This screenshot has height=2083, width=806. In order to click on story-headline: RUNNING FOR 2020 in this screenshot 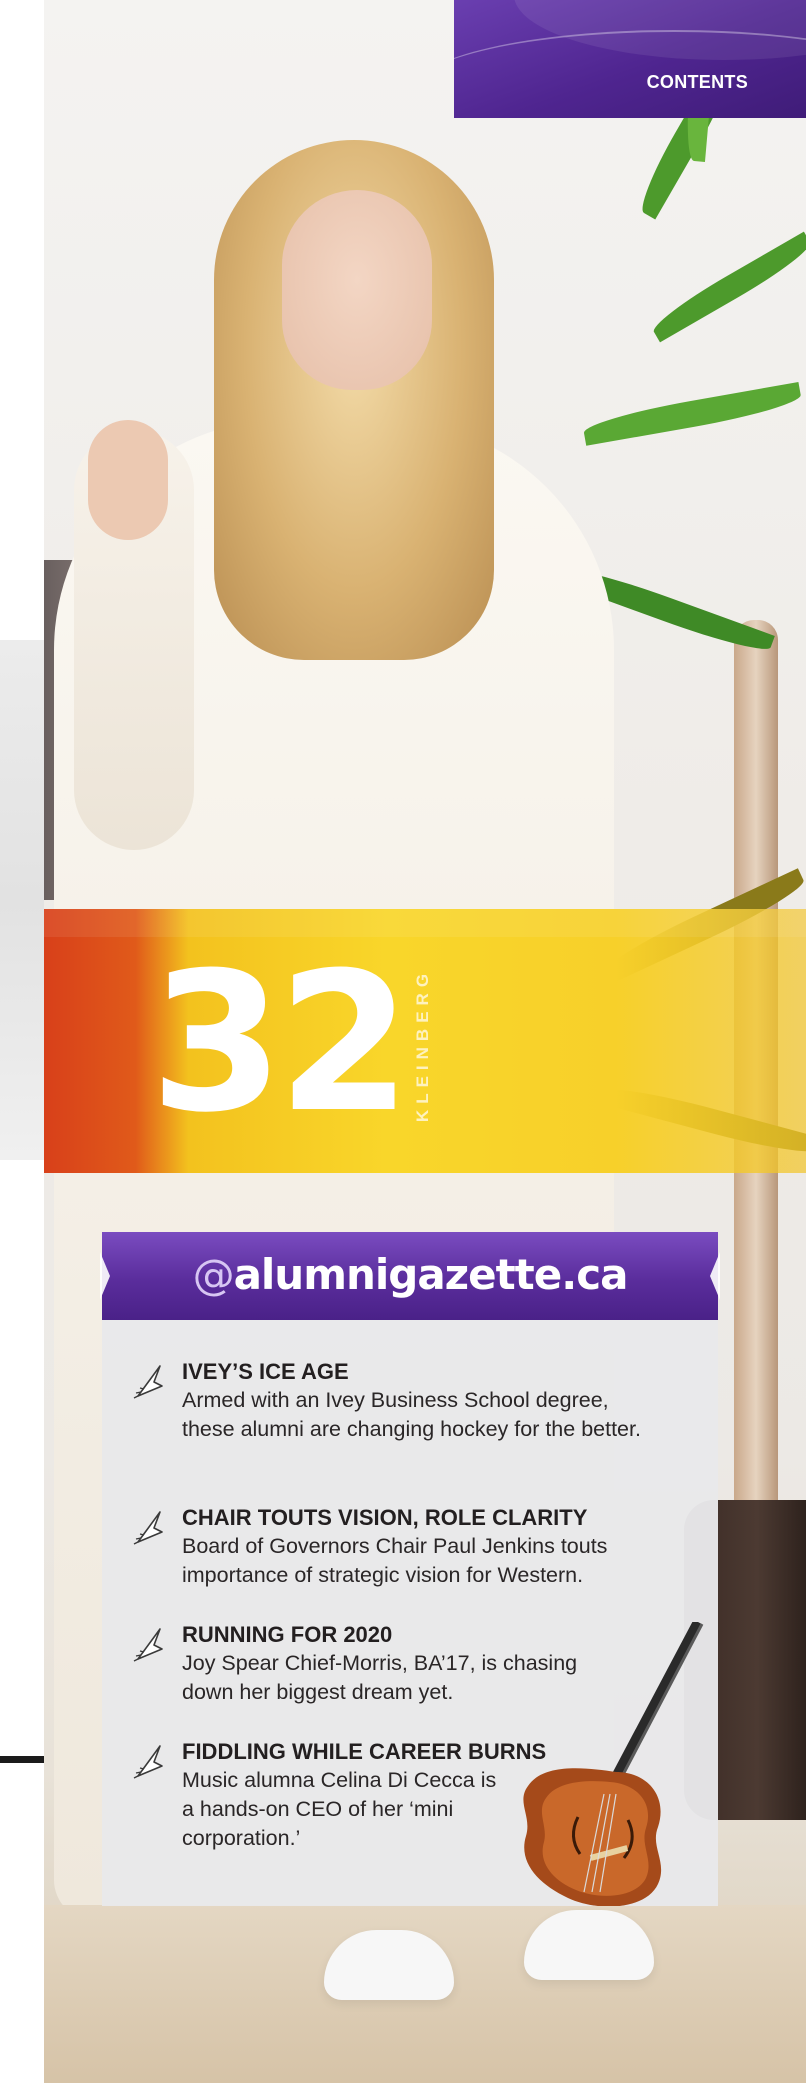, I will do `click(287, 1635)`.